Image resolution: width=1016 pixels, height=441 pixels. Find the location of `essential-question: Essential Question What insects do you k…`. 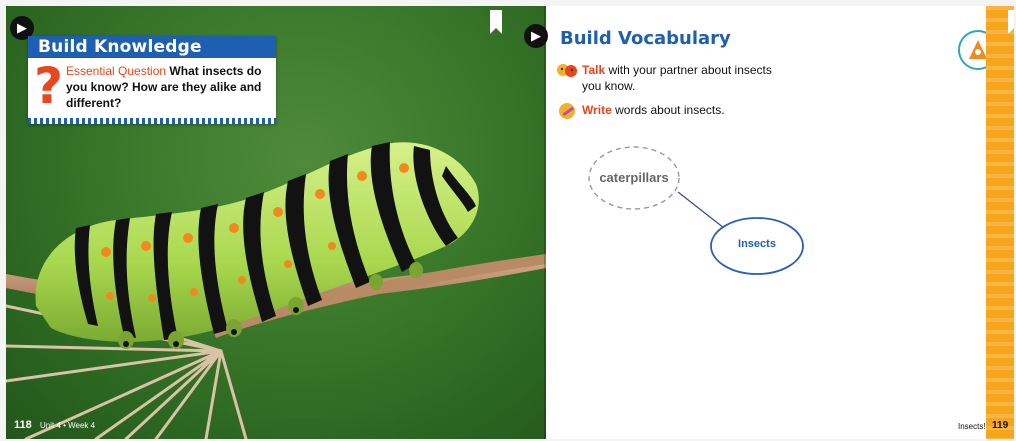

essential-question: Essential Question What insects do you k… is located at coordinates (170, 87).